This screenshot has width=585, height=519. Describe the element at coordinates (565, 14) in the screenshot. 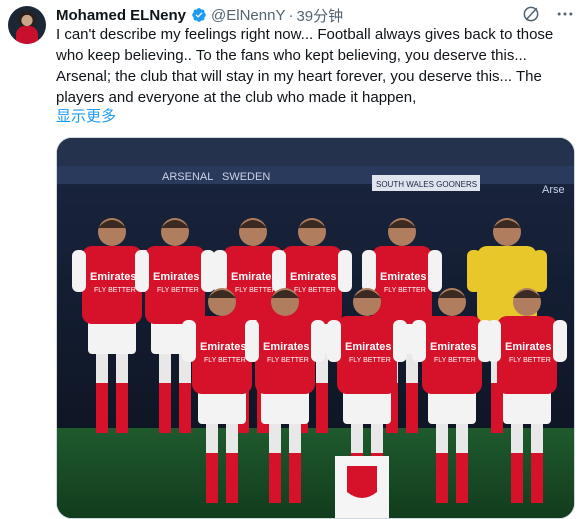

I see `more-icon` at that location.